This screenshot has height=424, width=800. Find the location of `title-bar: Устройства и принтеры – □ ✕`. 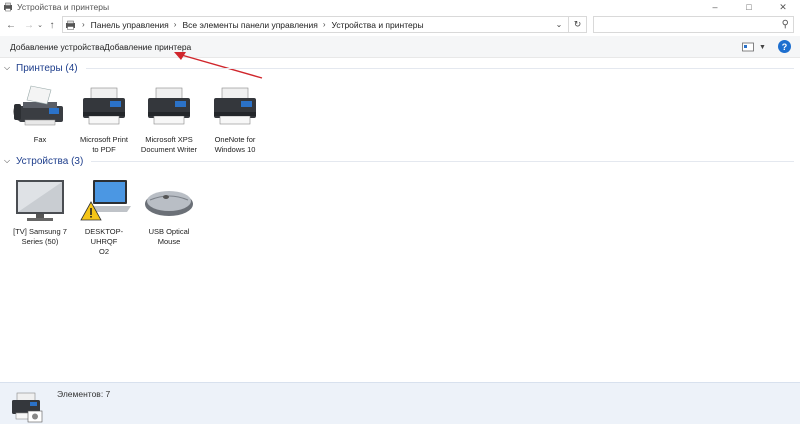

title-bar: Устройства и принтеры – □ ✕ is located at coordinates (400, 7).